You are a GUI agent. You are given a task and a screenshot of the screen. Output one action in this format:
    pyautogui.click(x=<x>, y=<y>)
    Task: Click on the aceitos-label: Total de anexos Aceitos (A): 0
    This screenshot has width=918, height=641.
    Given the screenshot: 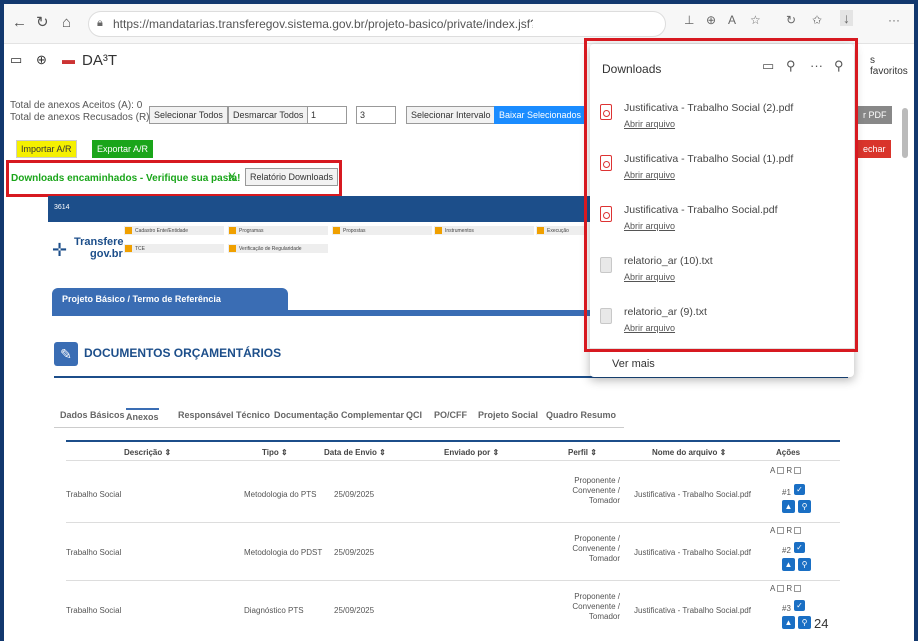 What is the action you would take?
    pyautogui.click(x=76, y=105)
    